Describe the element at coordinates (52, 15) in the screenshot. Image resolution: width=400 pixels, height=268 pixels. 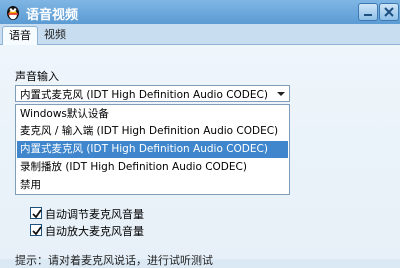
I see `window-title: 语音视频` at that location.